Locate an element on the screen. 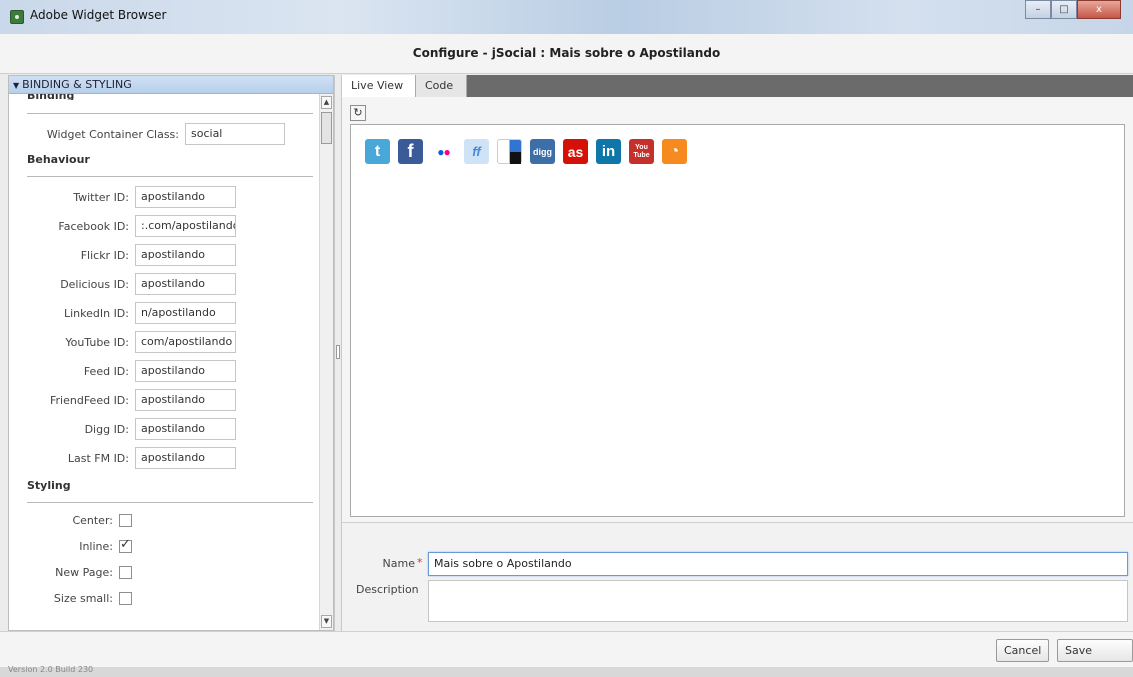 This screenshot has width=1133, height=677. linkedin-id-input: n/apostilando is located at coordinates (185, 313).